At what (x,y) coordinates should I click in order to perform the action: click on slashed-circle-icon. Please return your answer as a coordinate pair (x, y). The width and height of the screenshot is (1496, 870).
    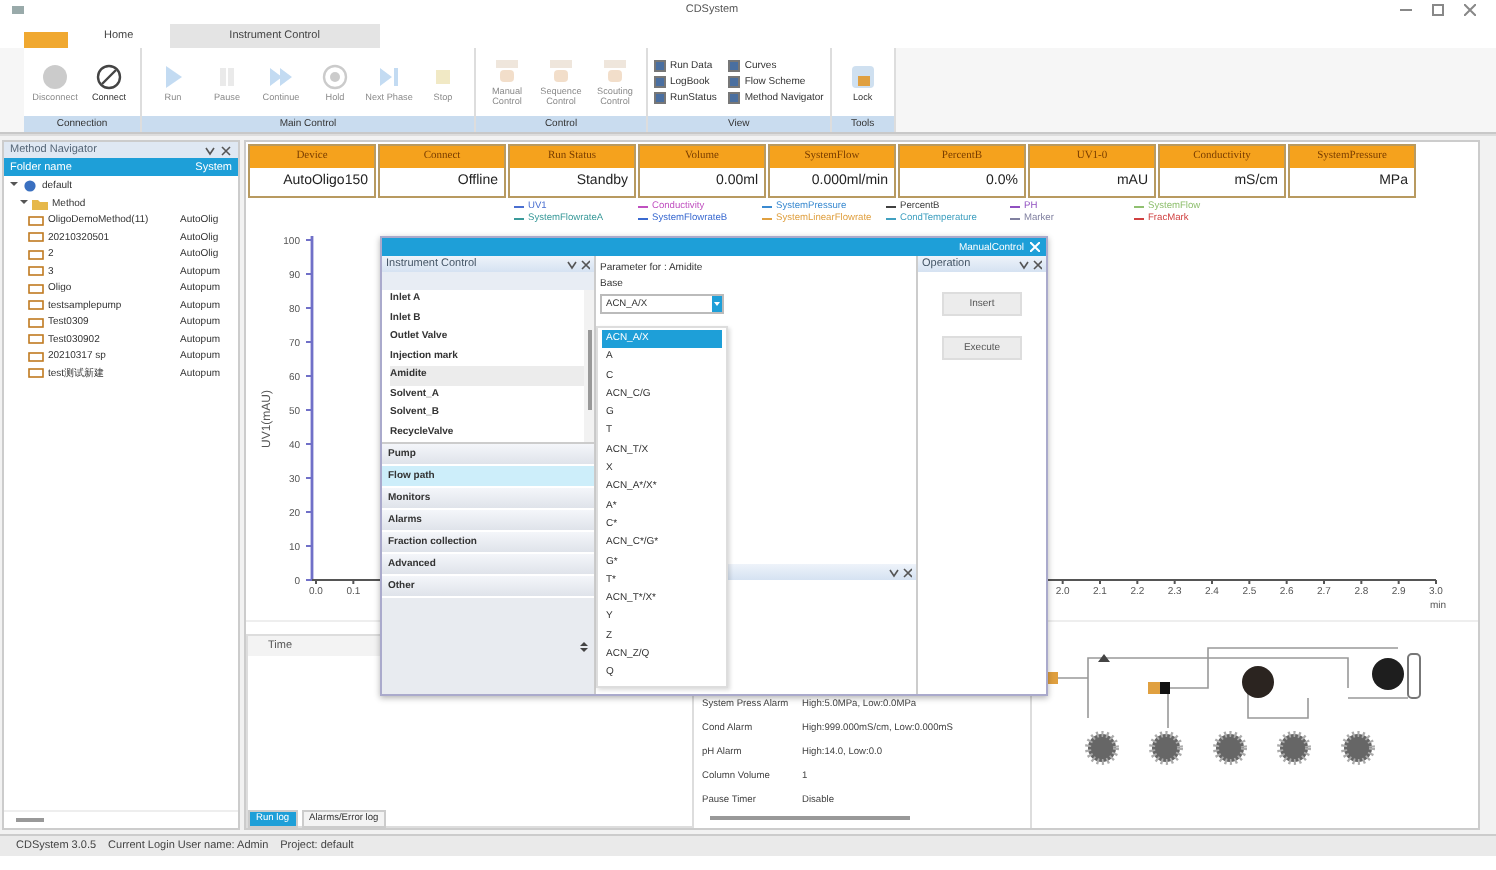
    Looking at the image, I should click on (109, 76).